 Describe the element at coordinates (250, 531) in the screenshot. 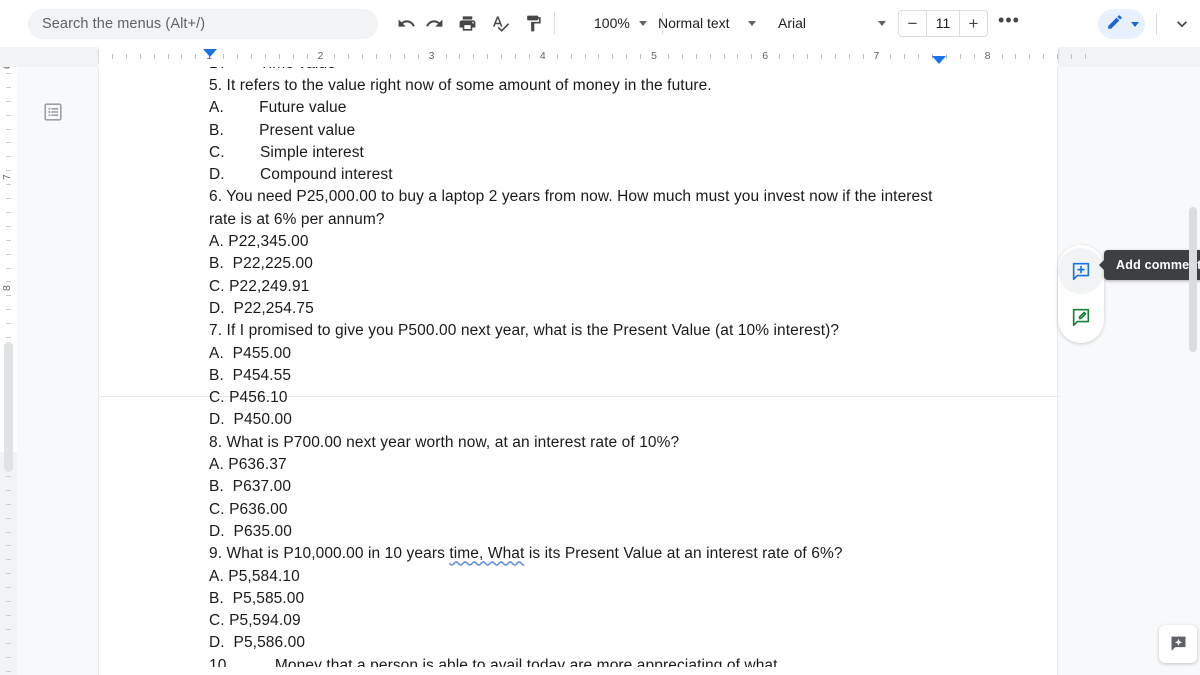

I see `doc-line-answer: D. P635.00` at that location.